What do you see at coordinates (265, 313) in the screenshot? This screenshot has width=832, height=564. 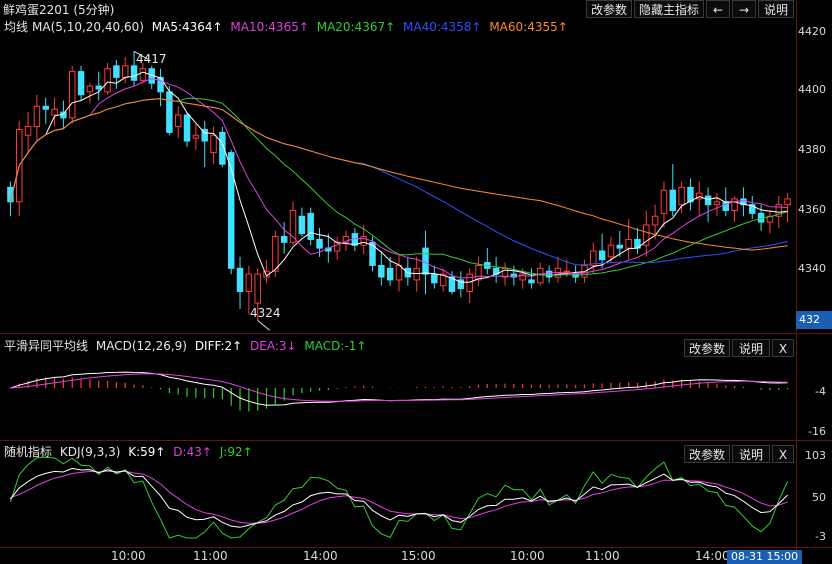 I see `low-price-label: 4324` at bounding box center [265, 313].